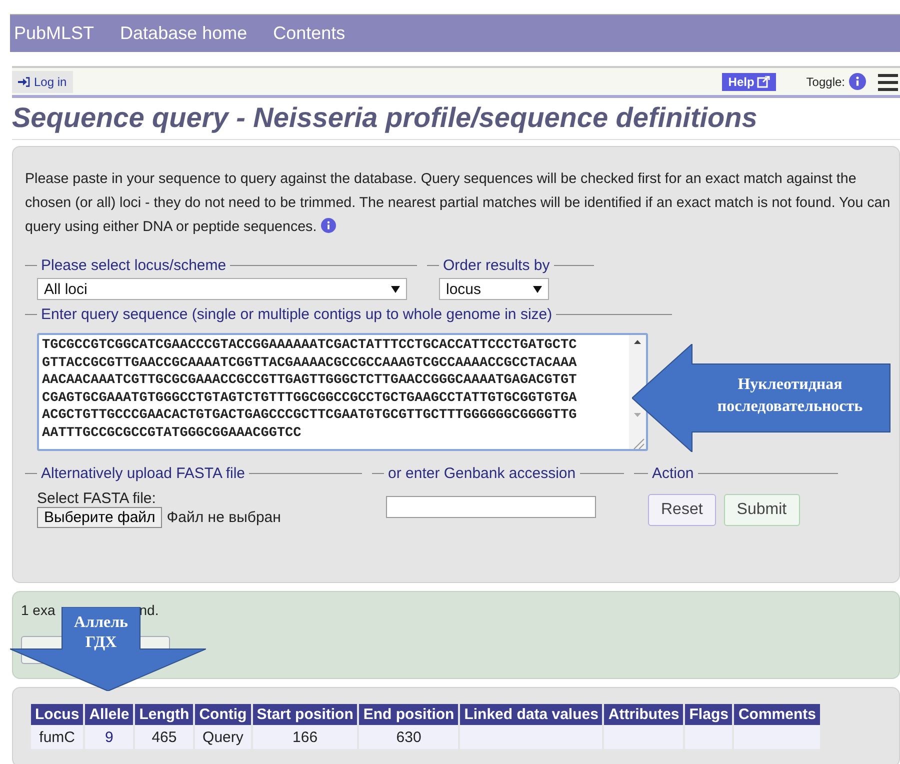 This screenshot has width=900, height=764. I want to click on column-header: Start position, so click(305, 714).